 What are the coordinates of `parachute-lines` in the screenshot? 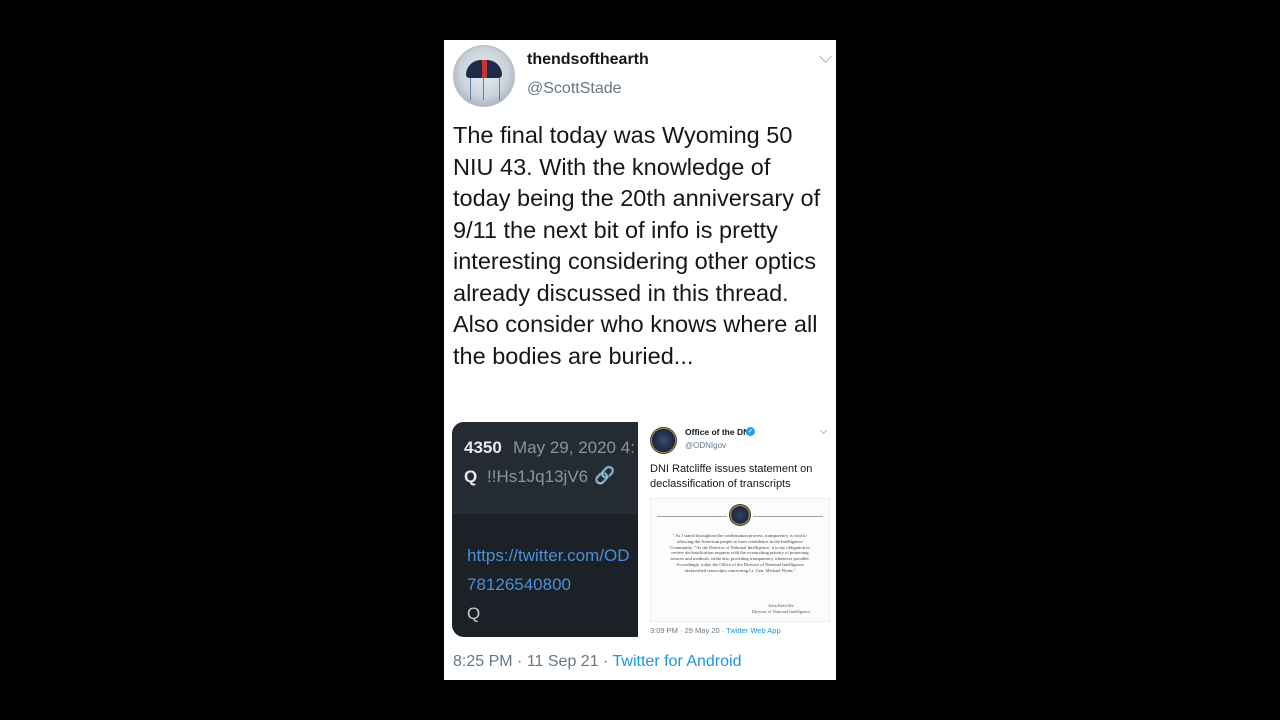 It's located at (485, 89).